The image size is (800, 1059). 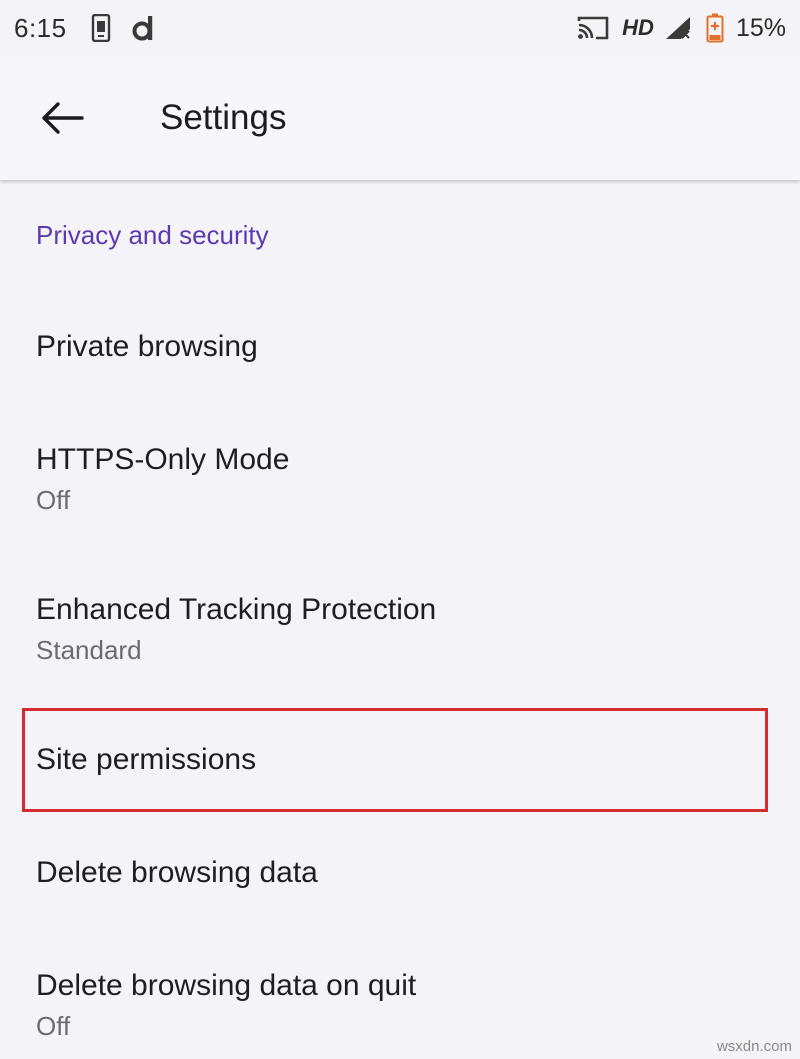 What do you see at coordinates (400, 28) in the screenshot?
I see `status-bar: 6:15 HD 15%` at bounding box center [400, 28].